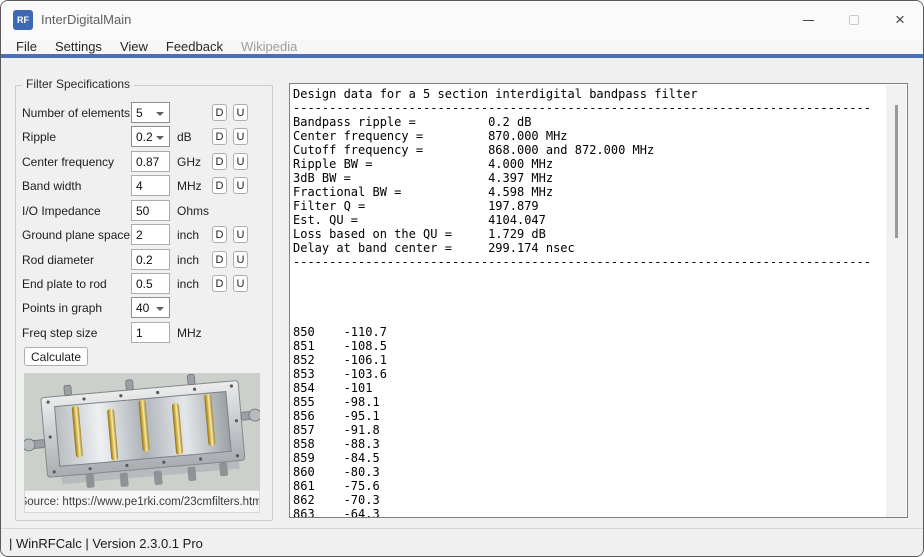 This screenshot has height=557, width=924. Describe the element at coordinates (240, 283) in the screenshot. I see `end-plate-to-rod-up-button: U` at that location.